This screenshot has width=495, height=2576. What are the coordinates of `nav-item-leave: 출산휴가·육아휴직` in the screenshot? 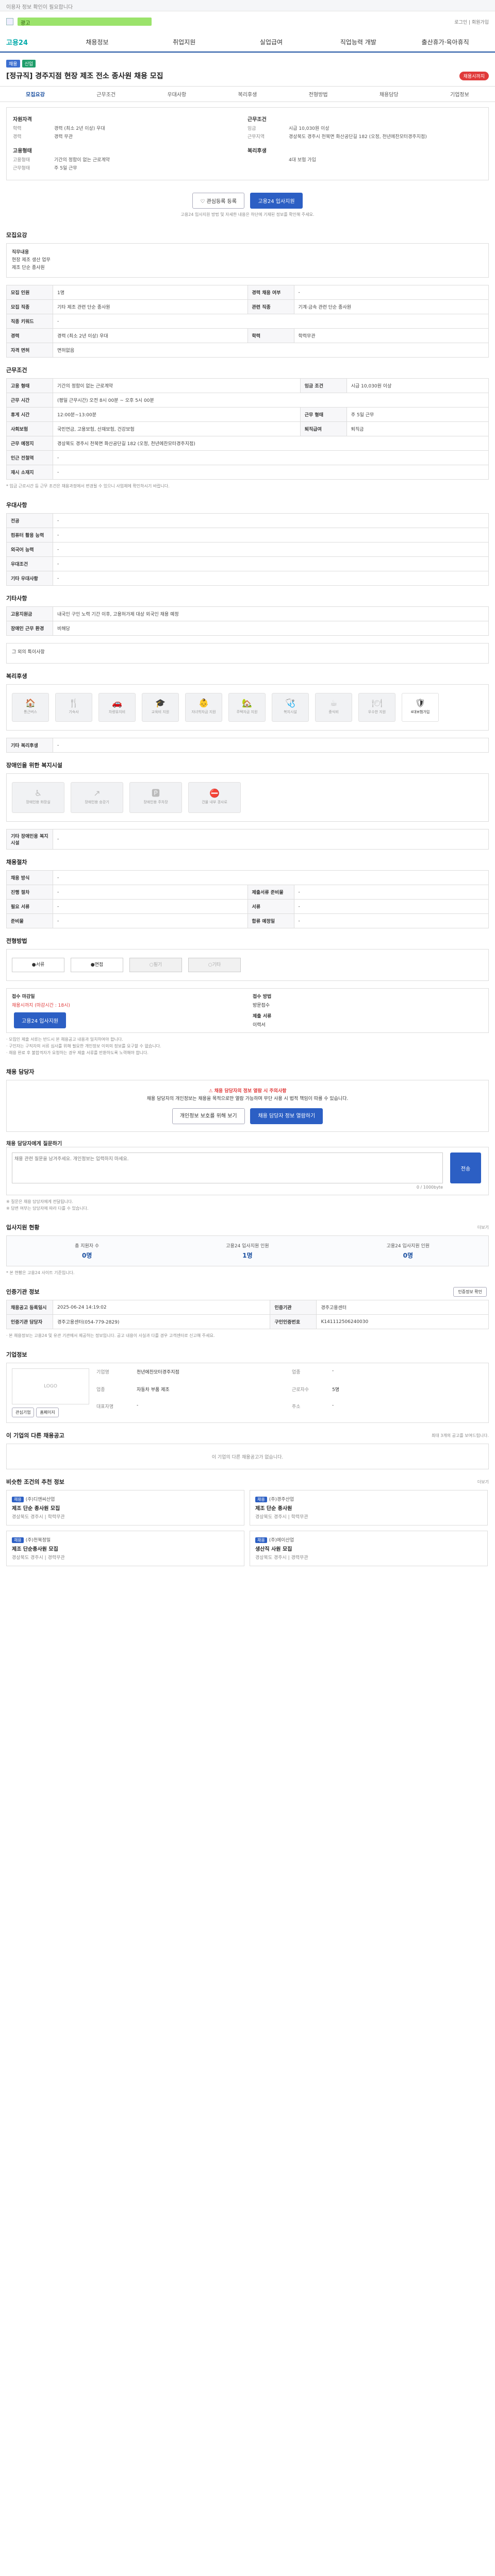 It's located at (445, 42).